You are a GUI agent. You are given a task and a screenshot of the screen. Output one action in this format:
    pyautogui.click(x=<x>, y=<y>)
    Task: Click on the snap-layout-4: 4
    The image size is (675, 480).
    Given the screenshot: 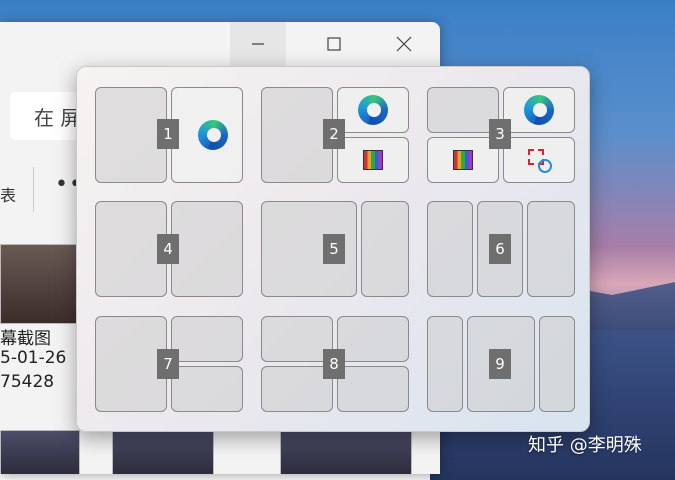 What is the action you would take?
    pyautogui.click(x=169, y=249)
    